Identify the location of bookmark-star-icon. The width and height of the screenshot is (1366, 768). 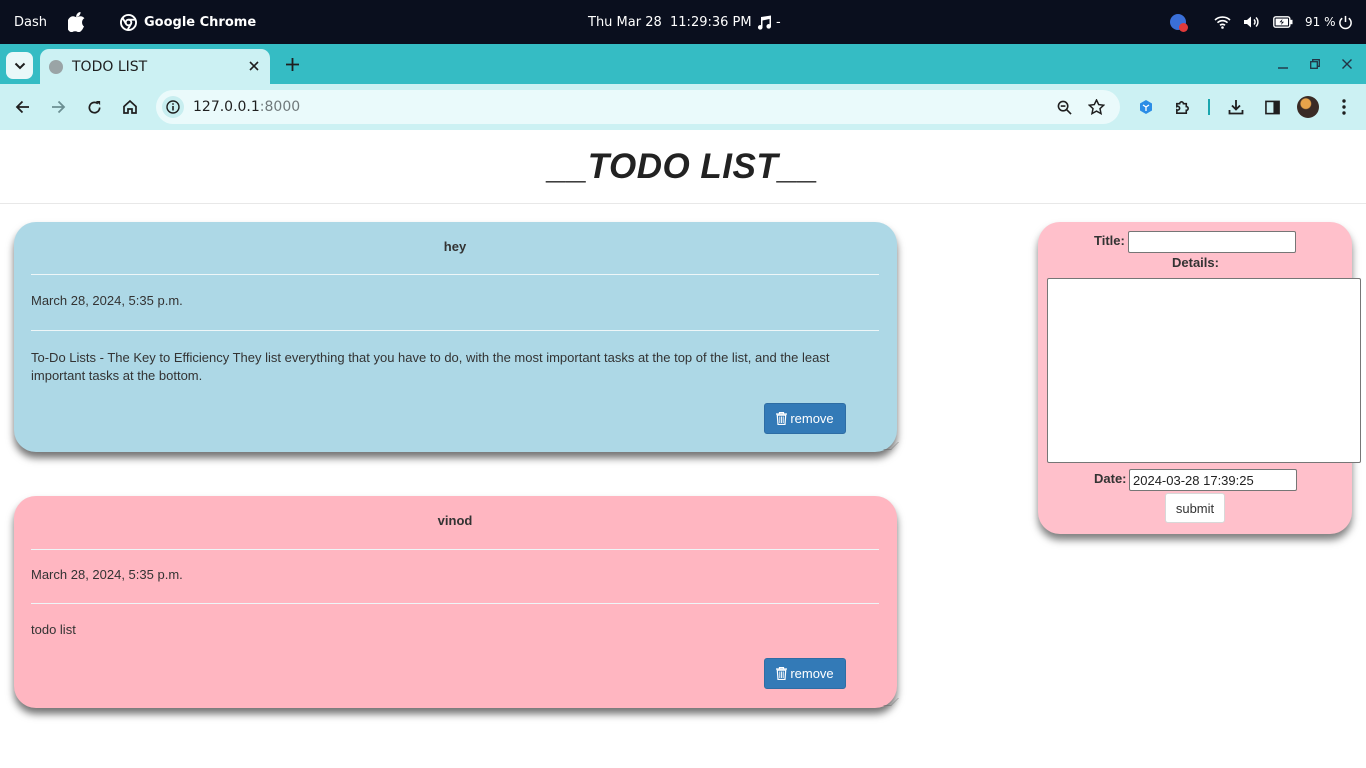
(1096, 107).